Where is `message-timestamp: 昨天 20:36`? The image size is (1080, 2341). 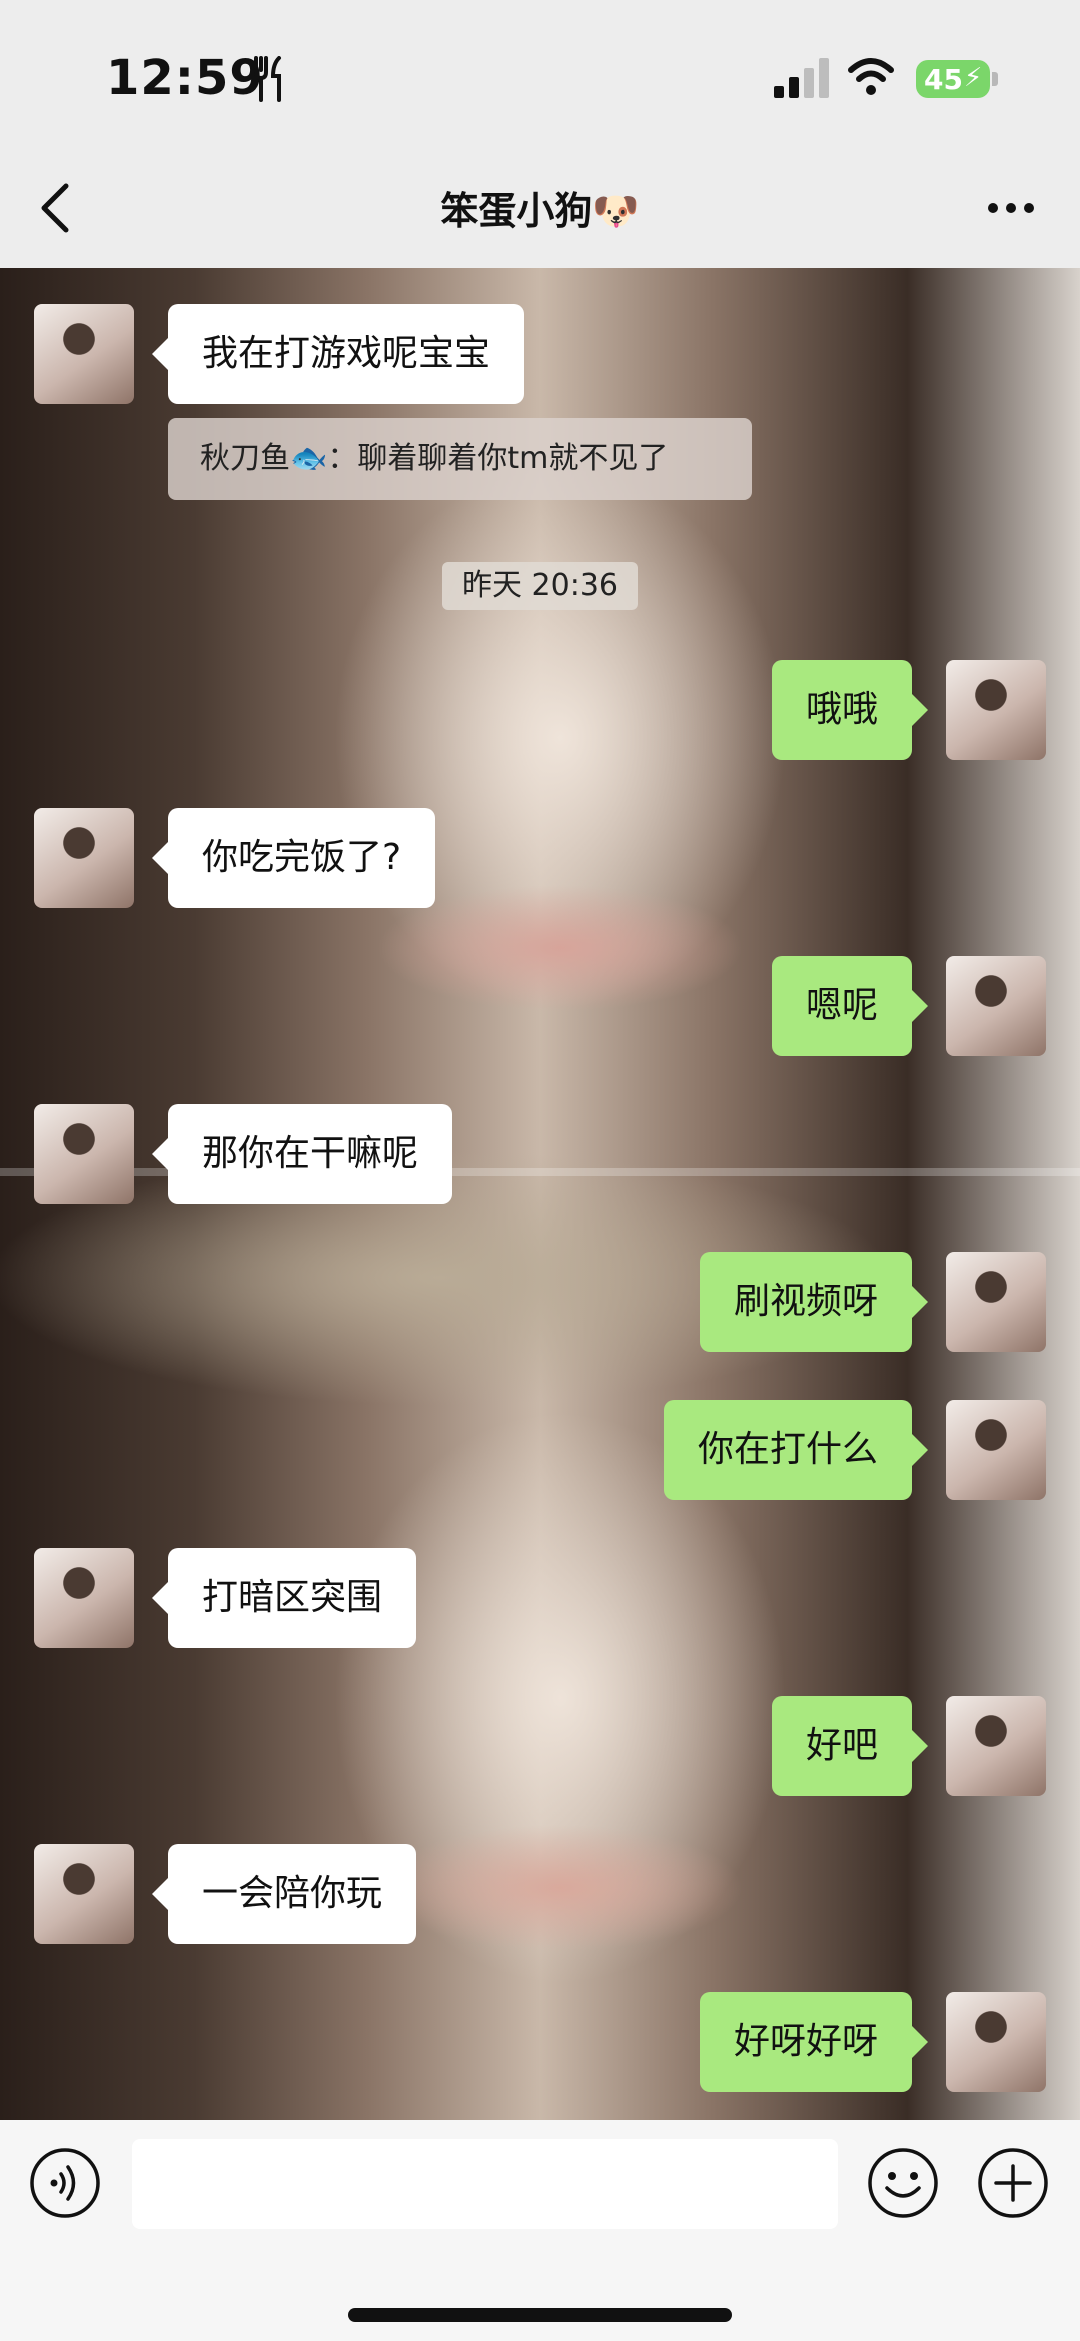 message-timestamp: 昨天 20:36 is located at coordinates (540, 586).